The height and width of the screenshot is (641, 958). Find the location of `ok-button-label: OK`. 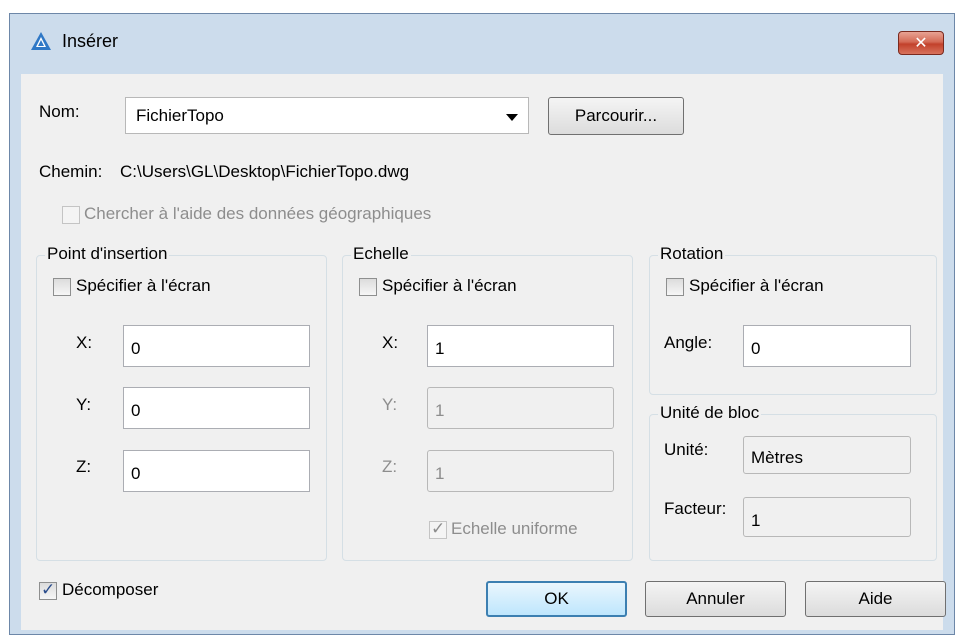

ok-button-label: OK is located at coordinates (556, 598).